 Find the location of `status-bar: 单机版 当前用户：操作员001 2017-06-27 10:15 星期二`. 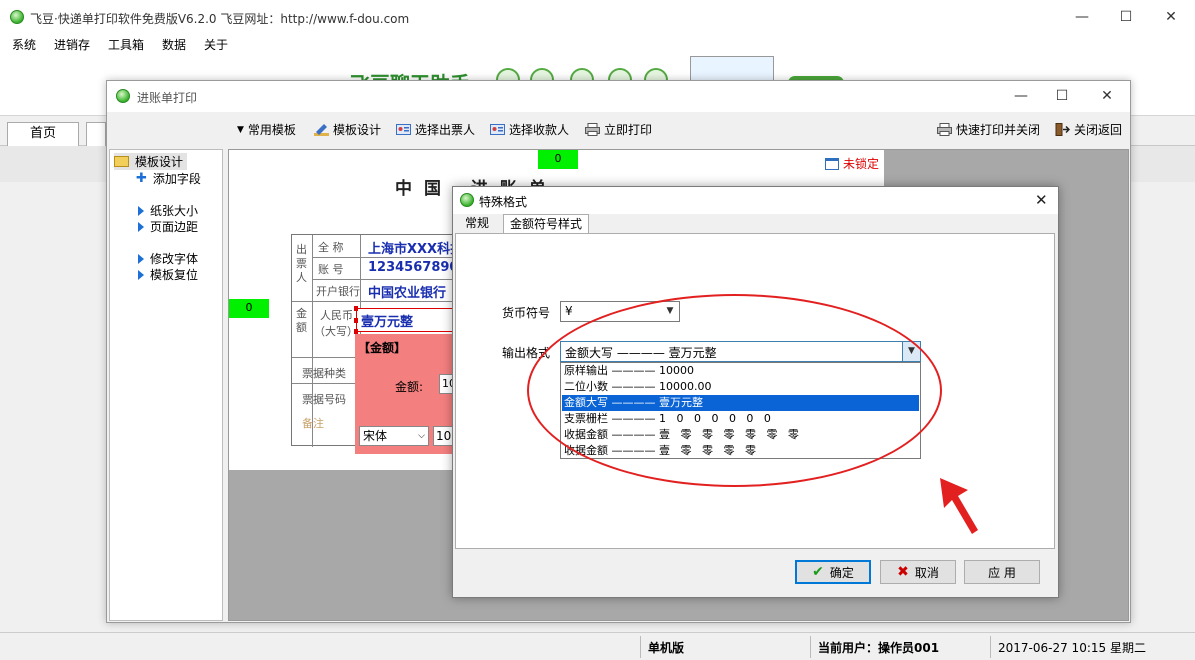

status-bar: 单机版 当前用户：操作员001 2017-06-27 10:15 星期二 is located at coordinates (597, 646).